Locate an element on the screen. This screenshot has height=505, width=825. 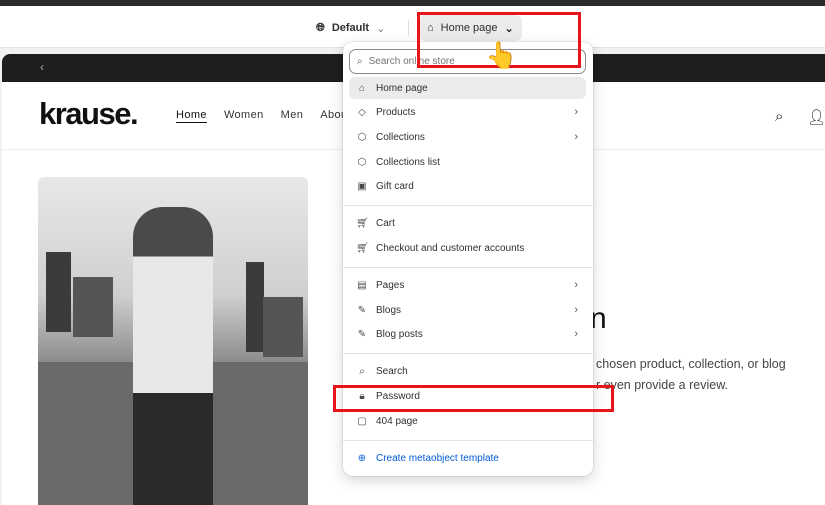
tag-icon: ◇ is located at coordinates (362, 112).